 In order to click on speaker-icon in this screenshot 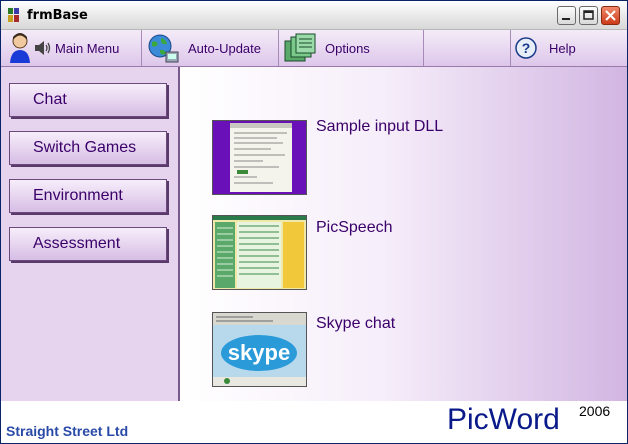, I will do `click(43, 48)`.